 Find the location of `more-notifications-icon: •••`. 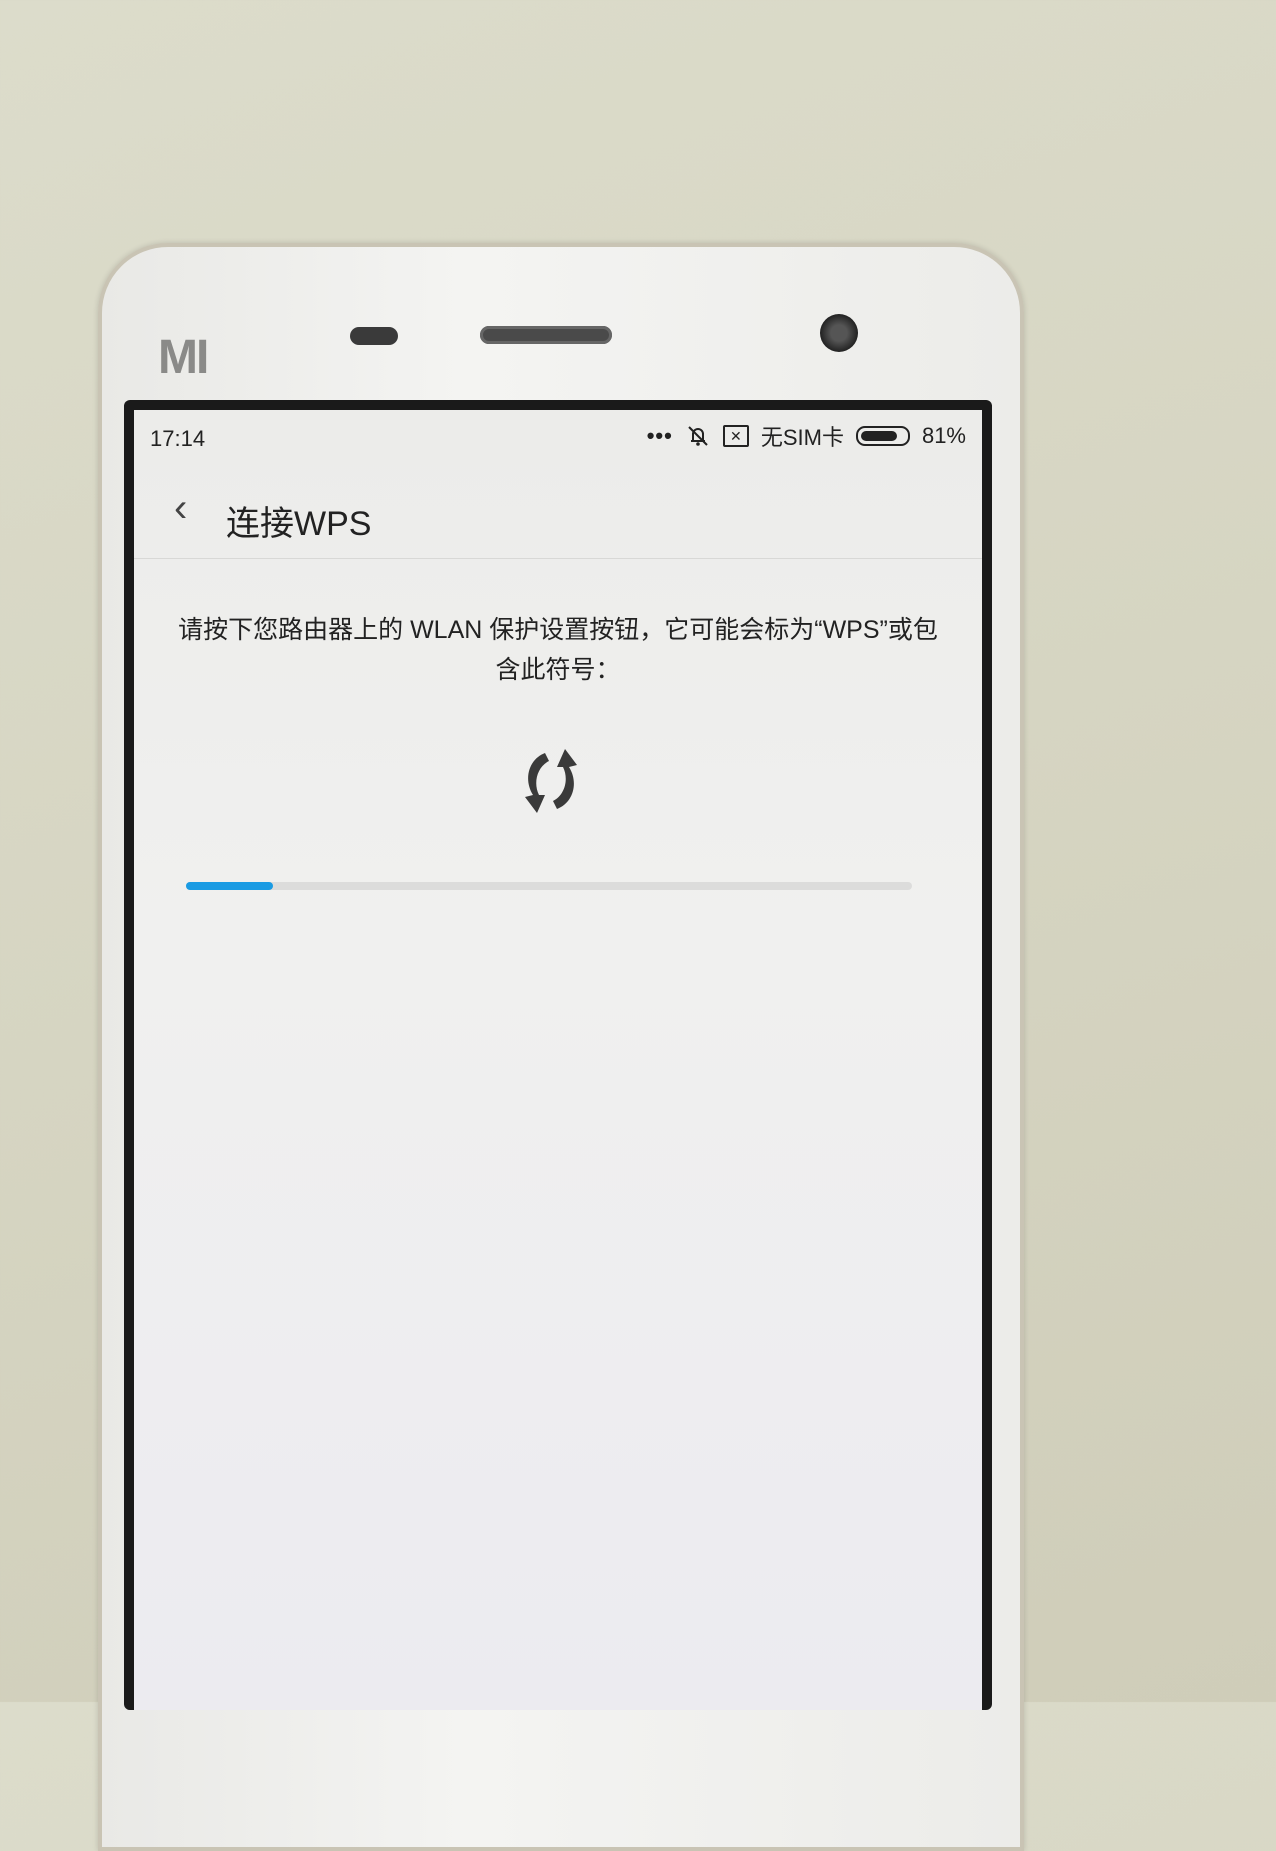

more-notifications-icon: ••• is located at coordinates (659, 435).